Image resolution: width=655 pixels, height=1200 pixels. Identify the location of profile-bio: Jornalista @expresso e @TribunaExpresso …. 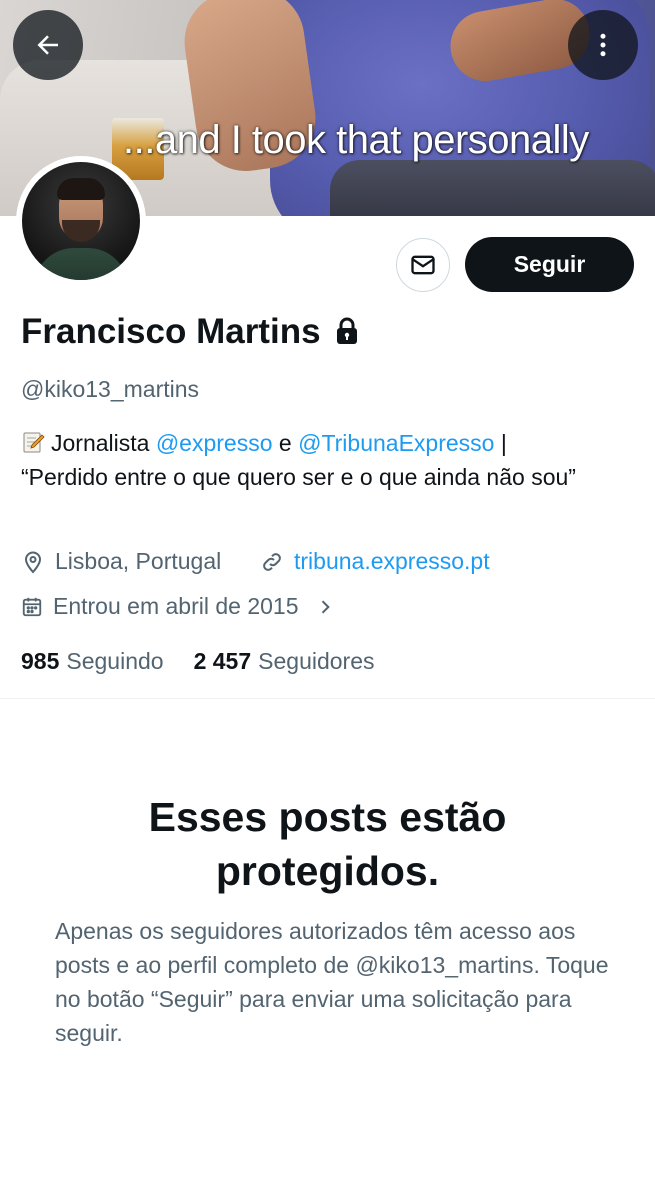
(321, 460).